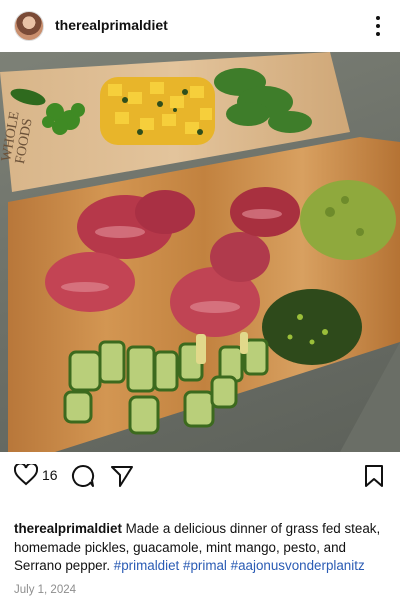 The height and width of the screenshot is (605, 400). I want to click on hashtag: #primal, so click(205, 565).